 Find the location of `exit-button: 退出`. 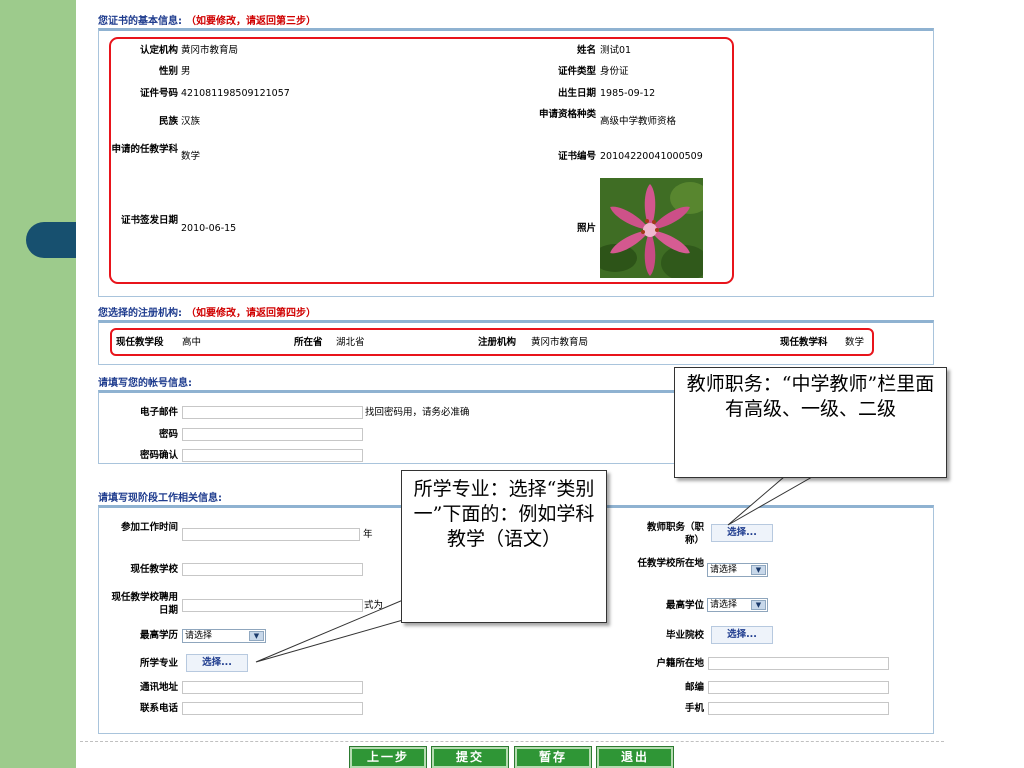

exit-button: 退出 is located at coordinates (635, 757).